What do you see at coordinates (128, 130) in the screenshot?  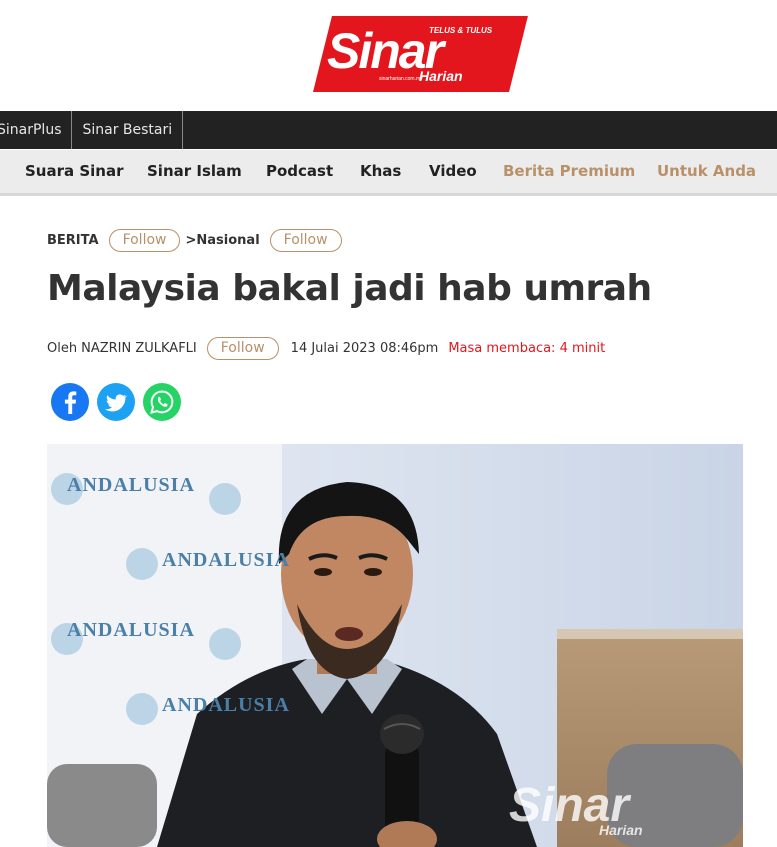 I see `top-nav-item-sinar-bestari: Sinar Bestari` at bounding box center [128, 130].